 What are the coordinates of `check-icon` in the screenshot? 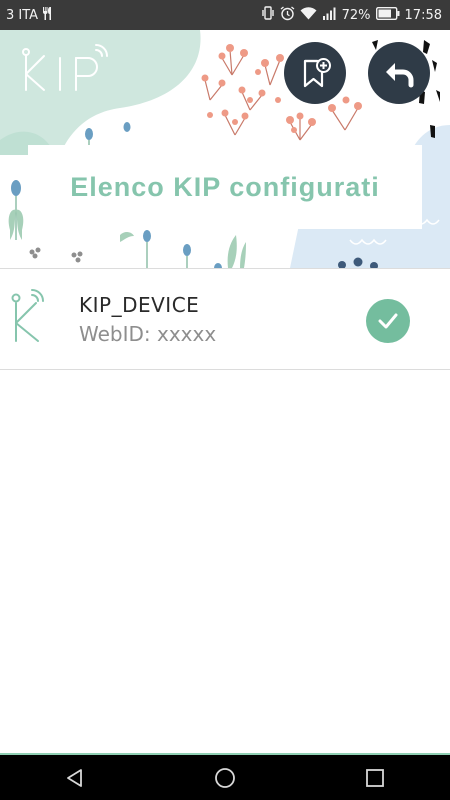 It's located at (388, 321).